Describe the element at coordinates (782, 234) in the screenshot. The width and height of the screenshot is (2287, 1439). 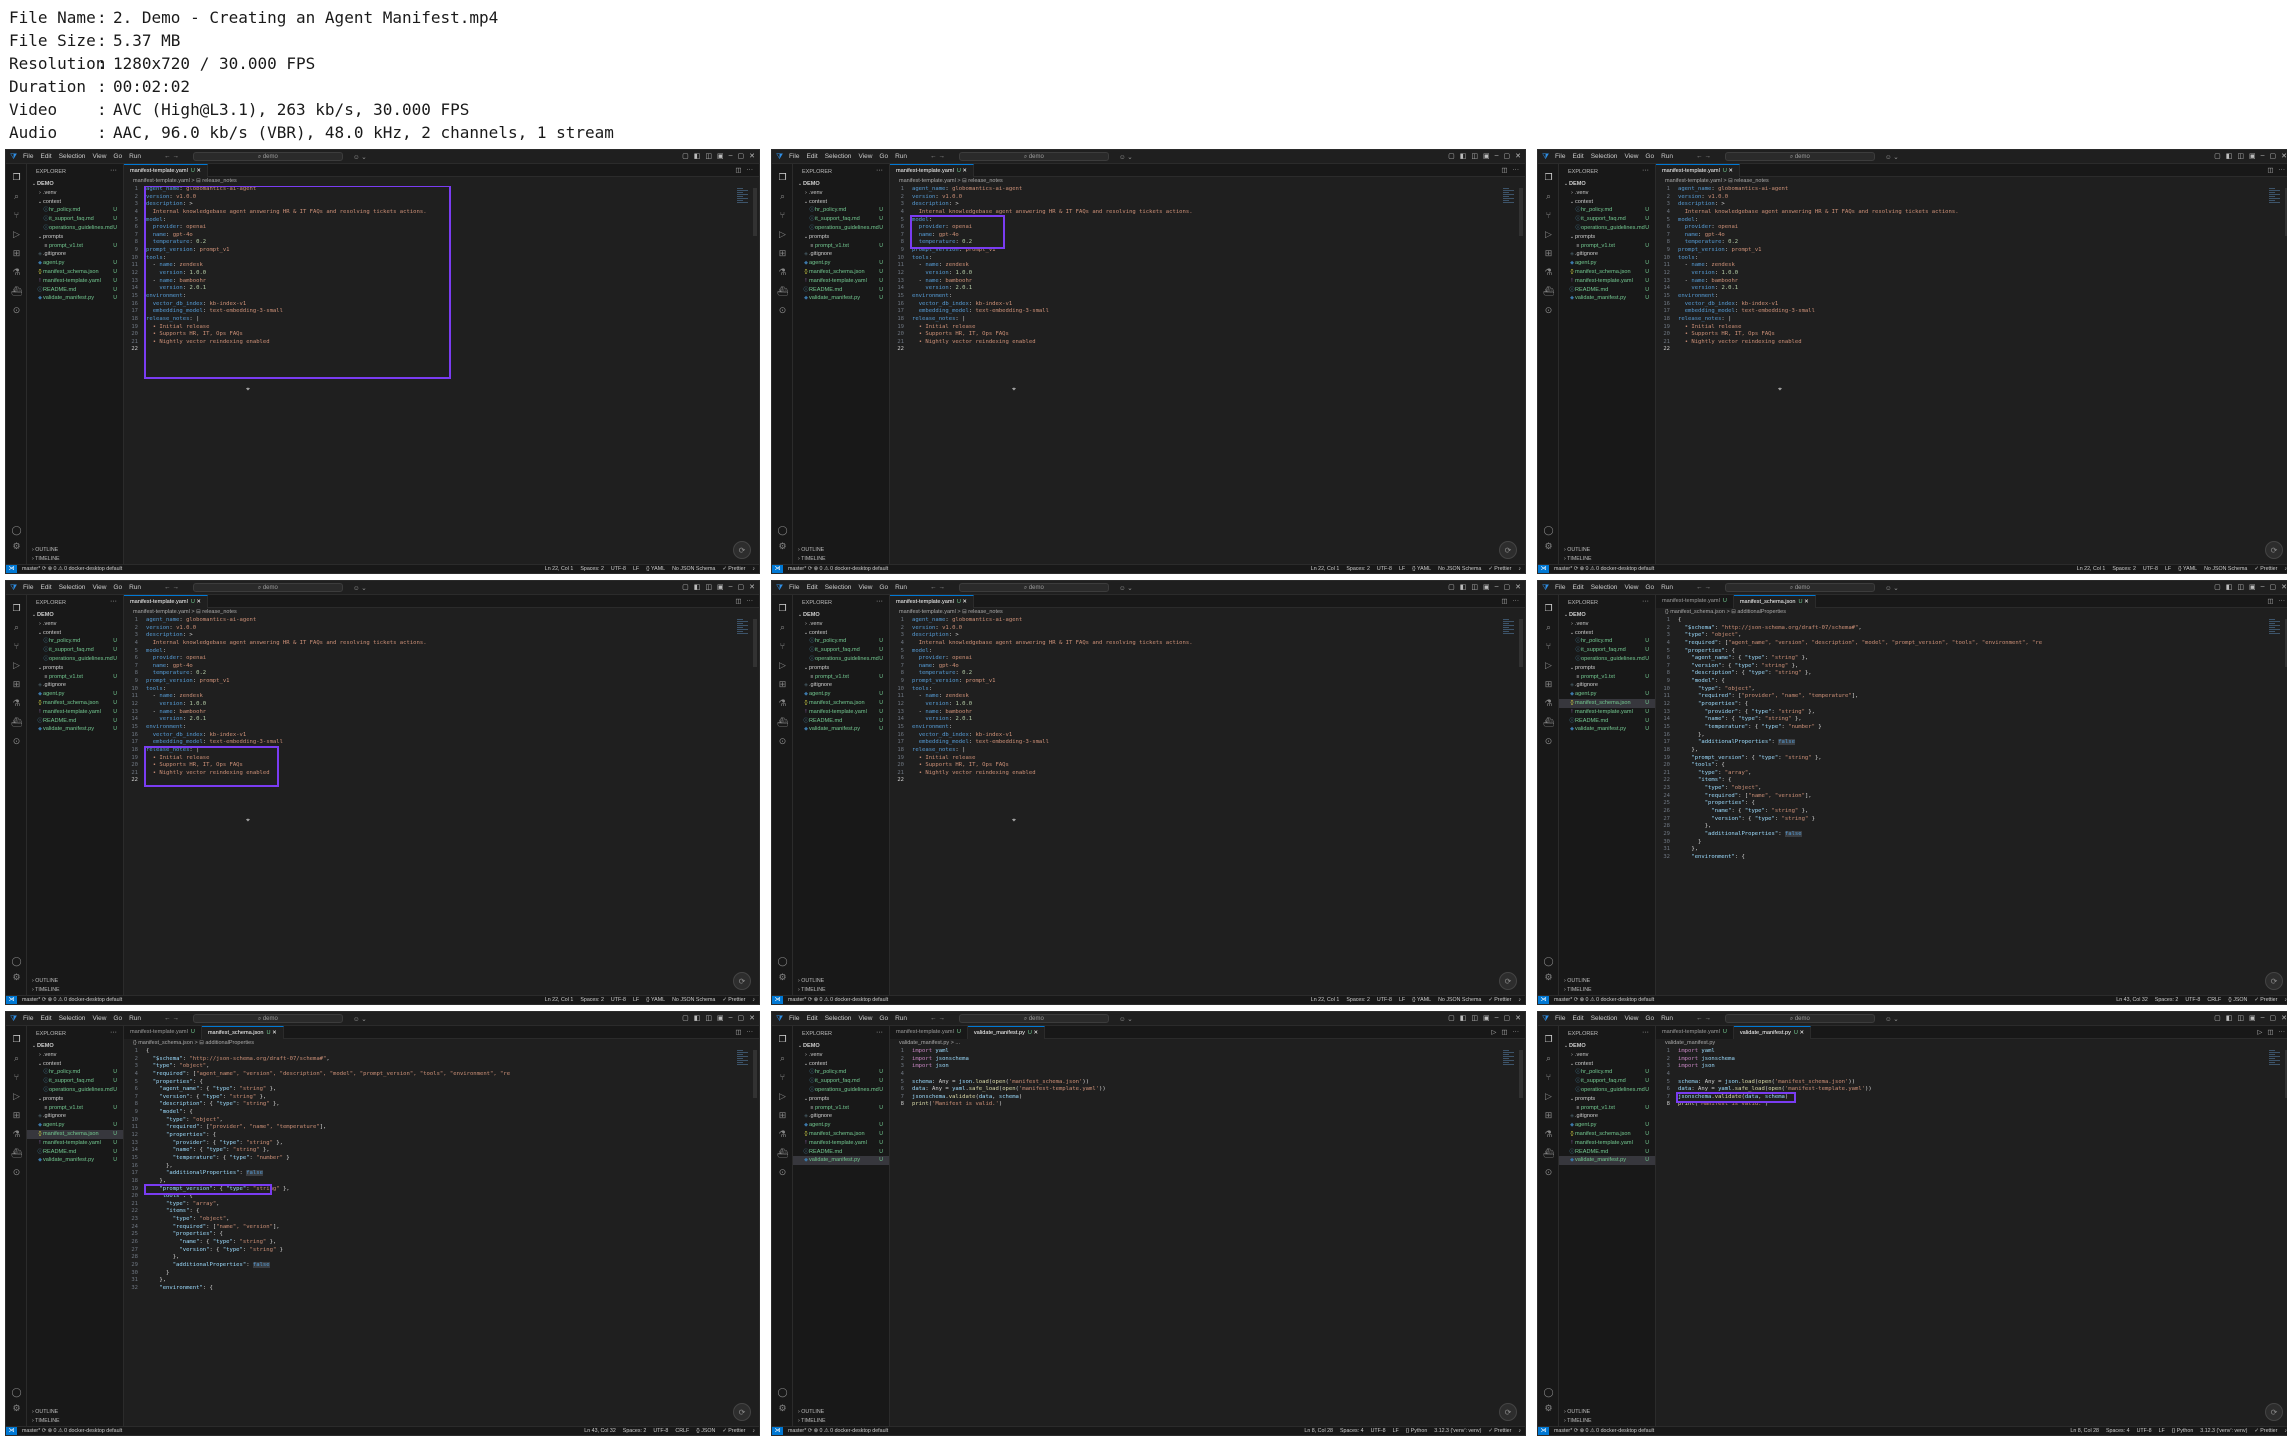
I see `run-debug-icon: ▷` at that location.